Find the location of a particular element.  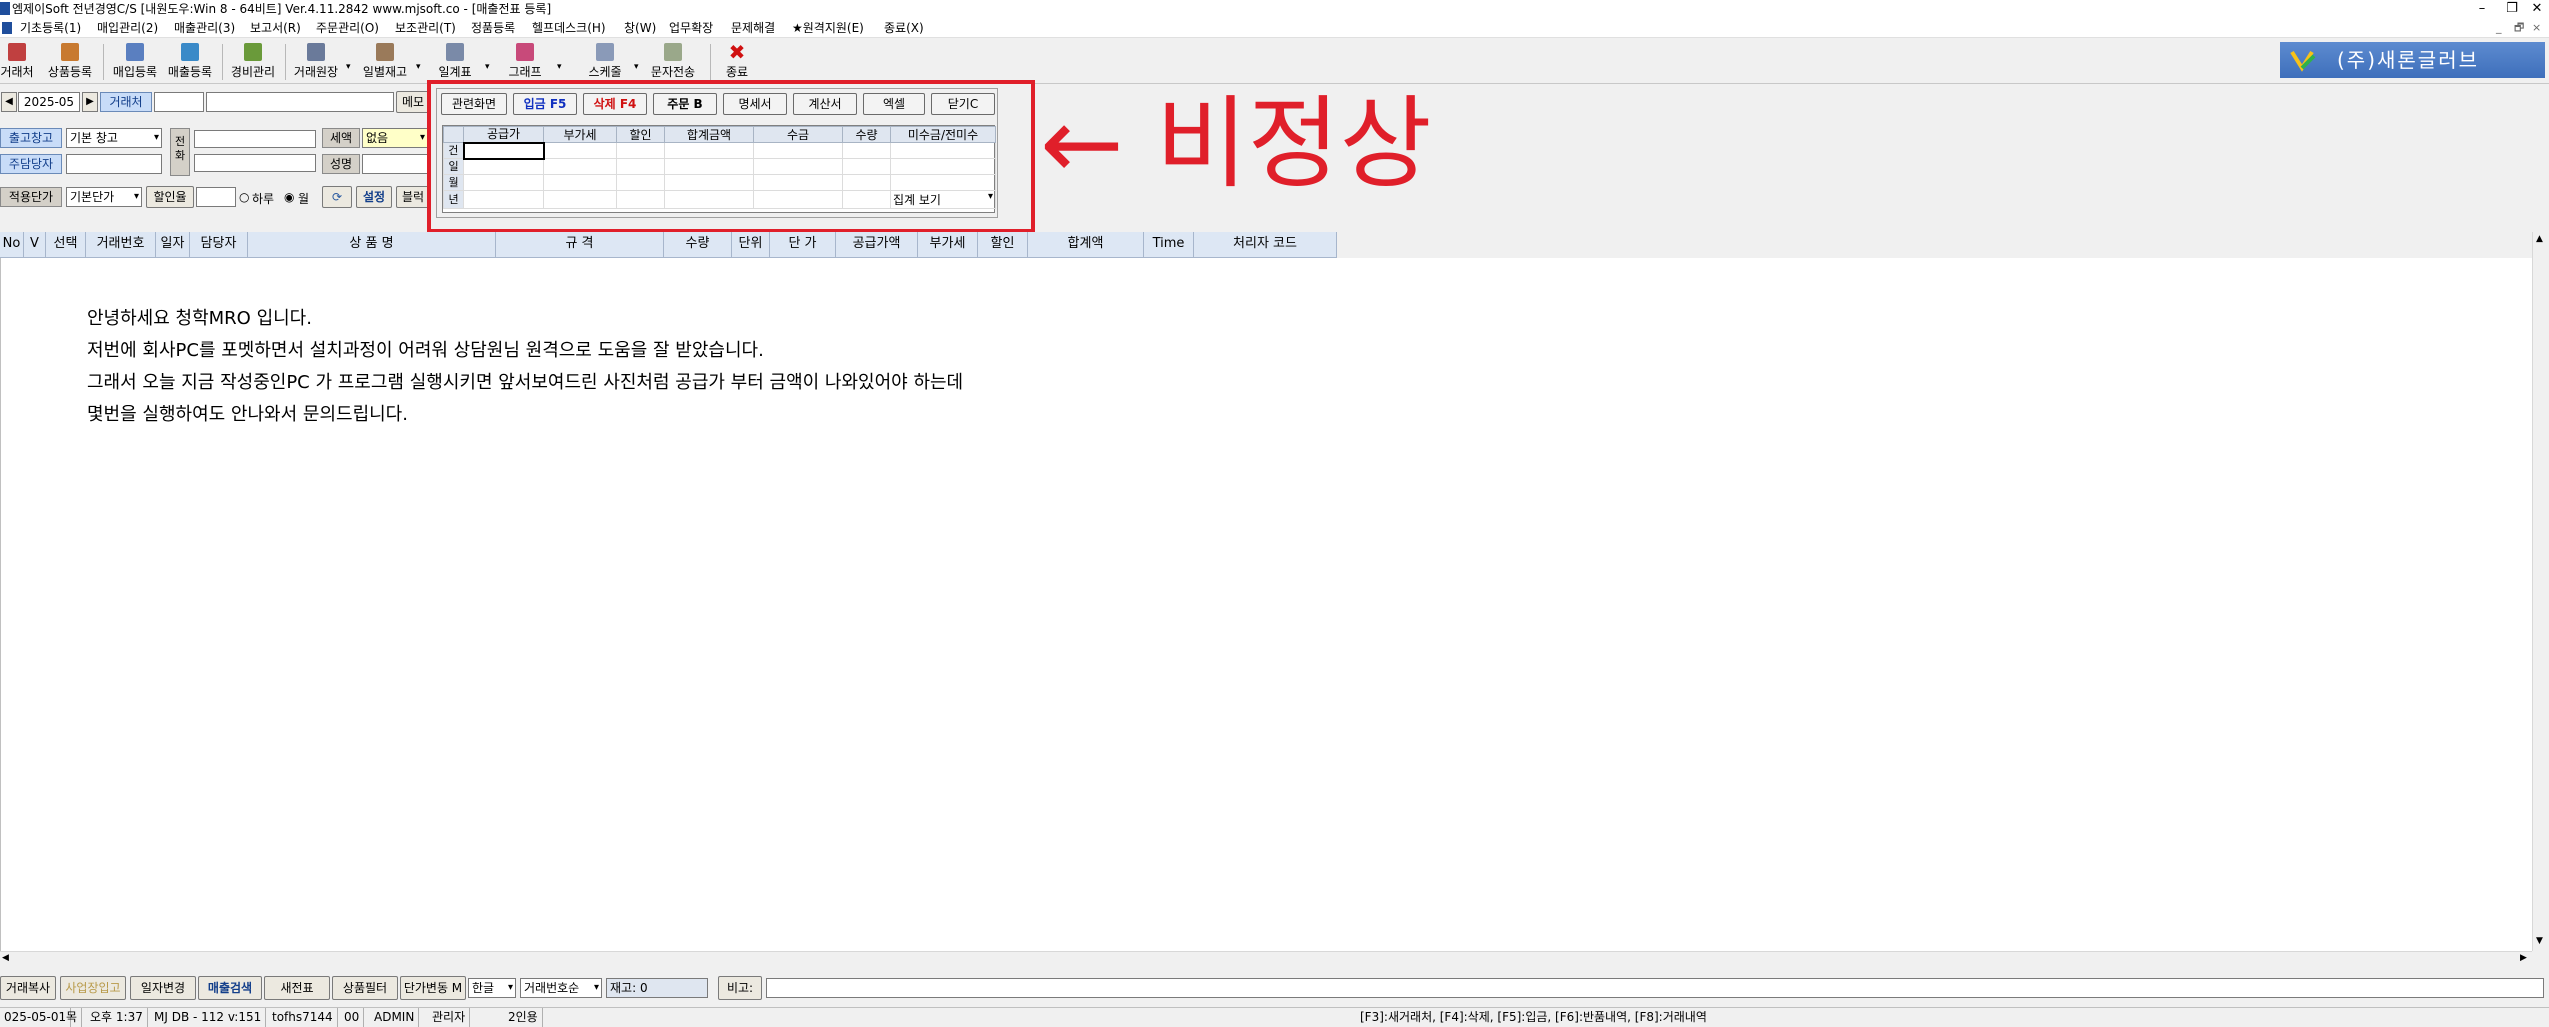

horizontal-scrollbar: ◀ ▶ is located at coordinates (1266, 959).